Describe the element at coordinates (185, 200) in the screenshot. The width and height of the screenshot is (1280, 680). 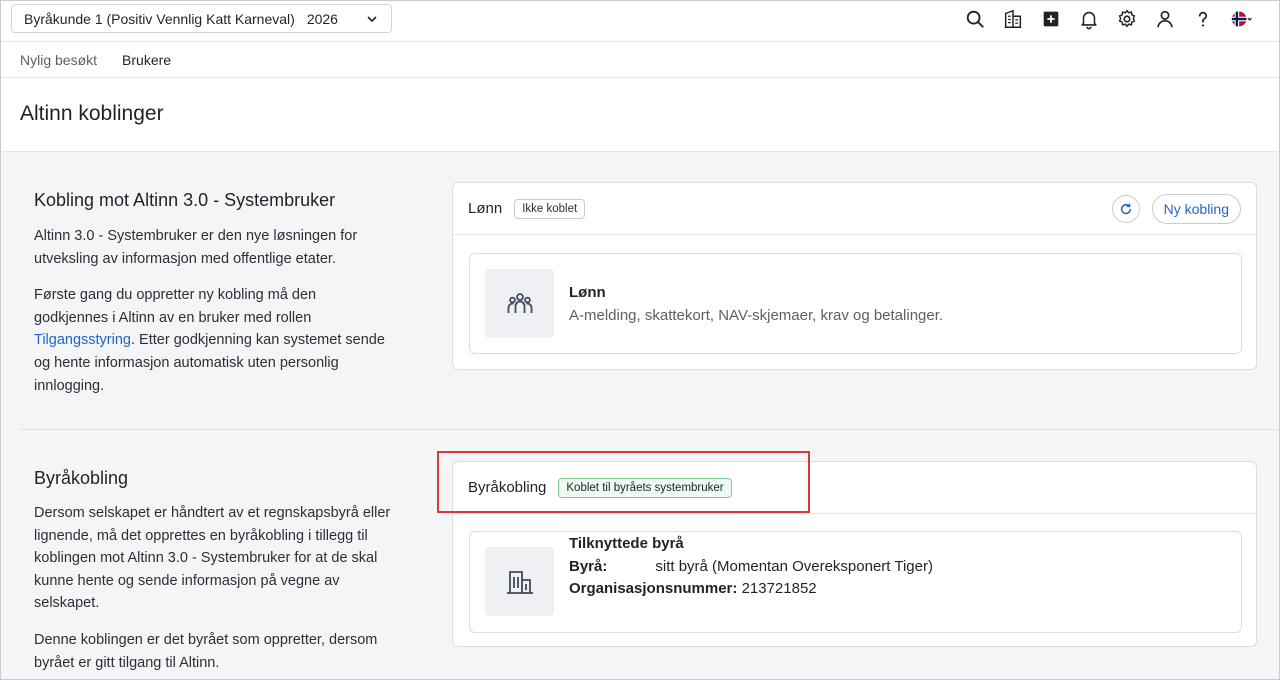
I see `section-title-systembruker: Kobling mot Altinn 3.0 - Systembruker` at that location.